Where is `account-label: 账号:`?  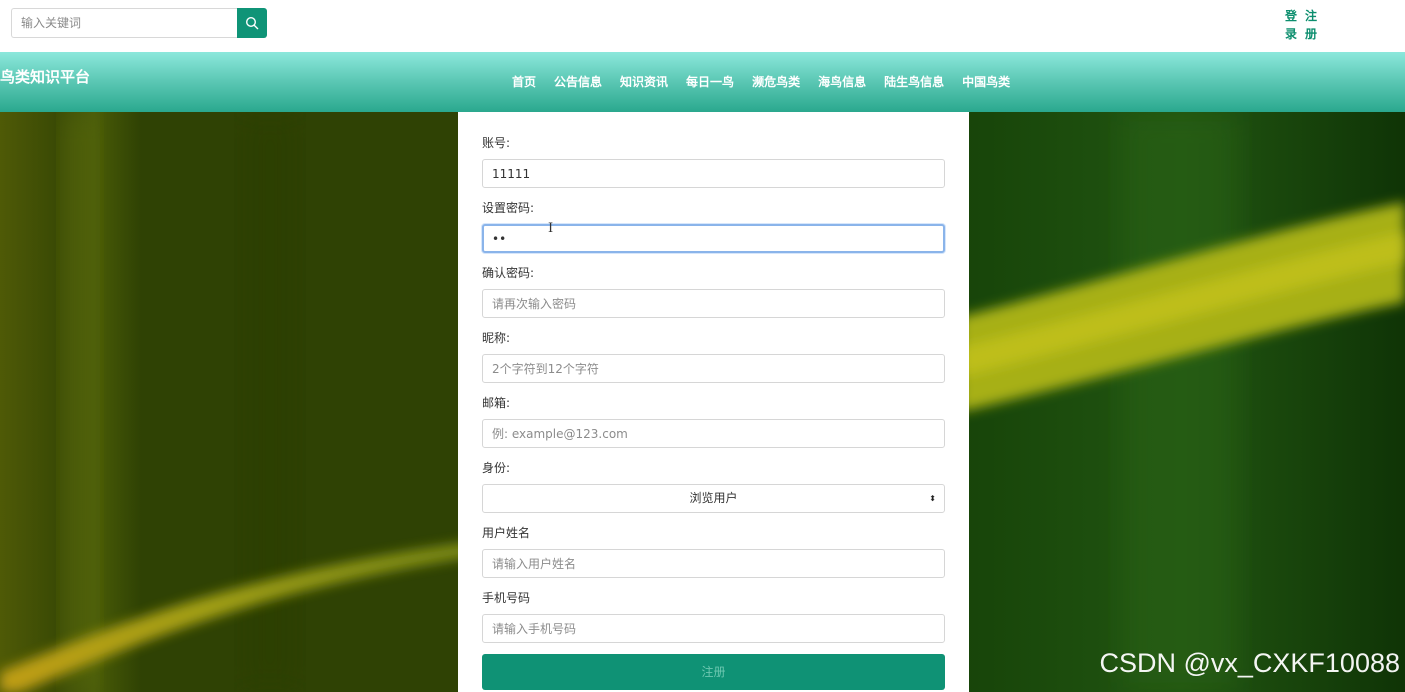 account-label: 账号: is located at coordinates (496, 143).